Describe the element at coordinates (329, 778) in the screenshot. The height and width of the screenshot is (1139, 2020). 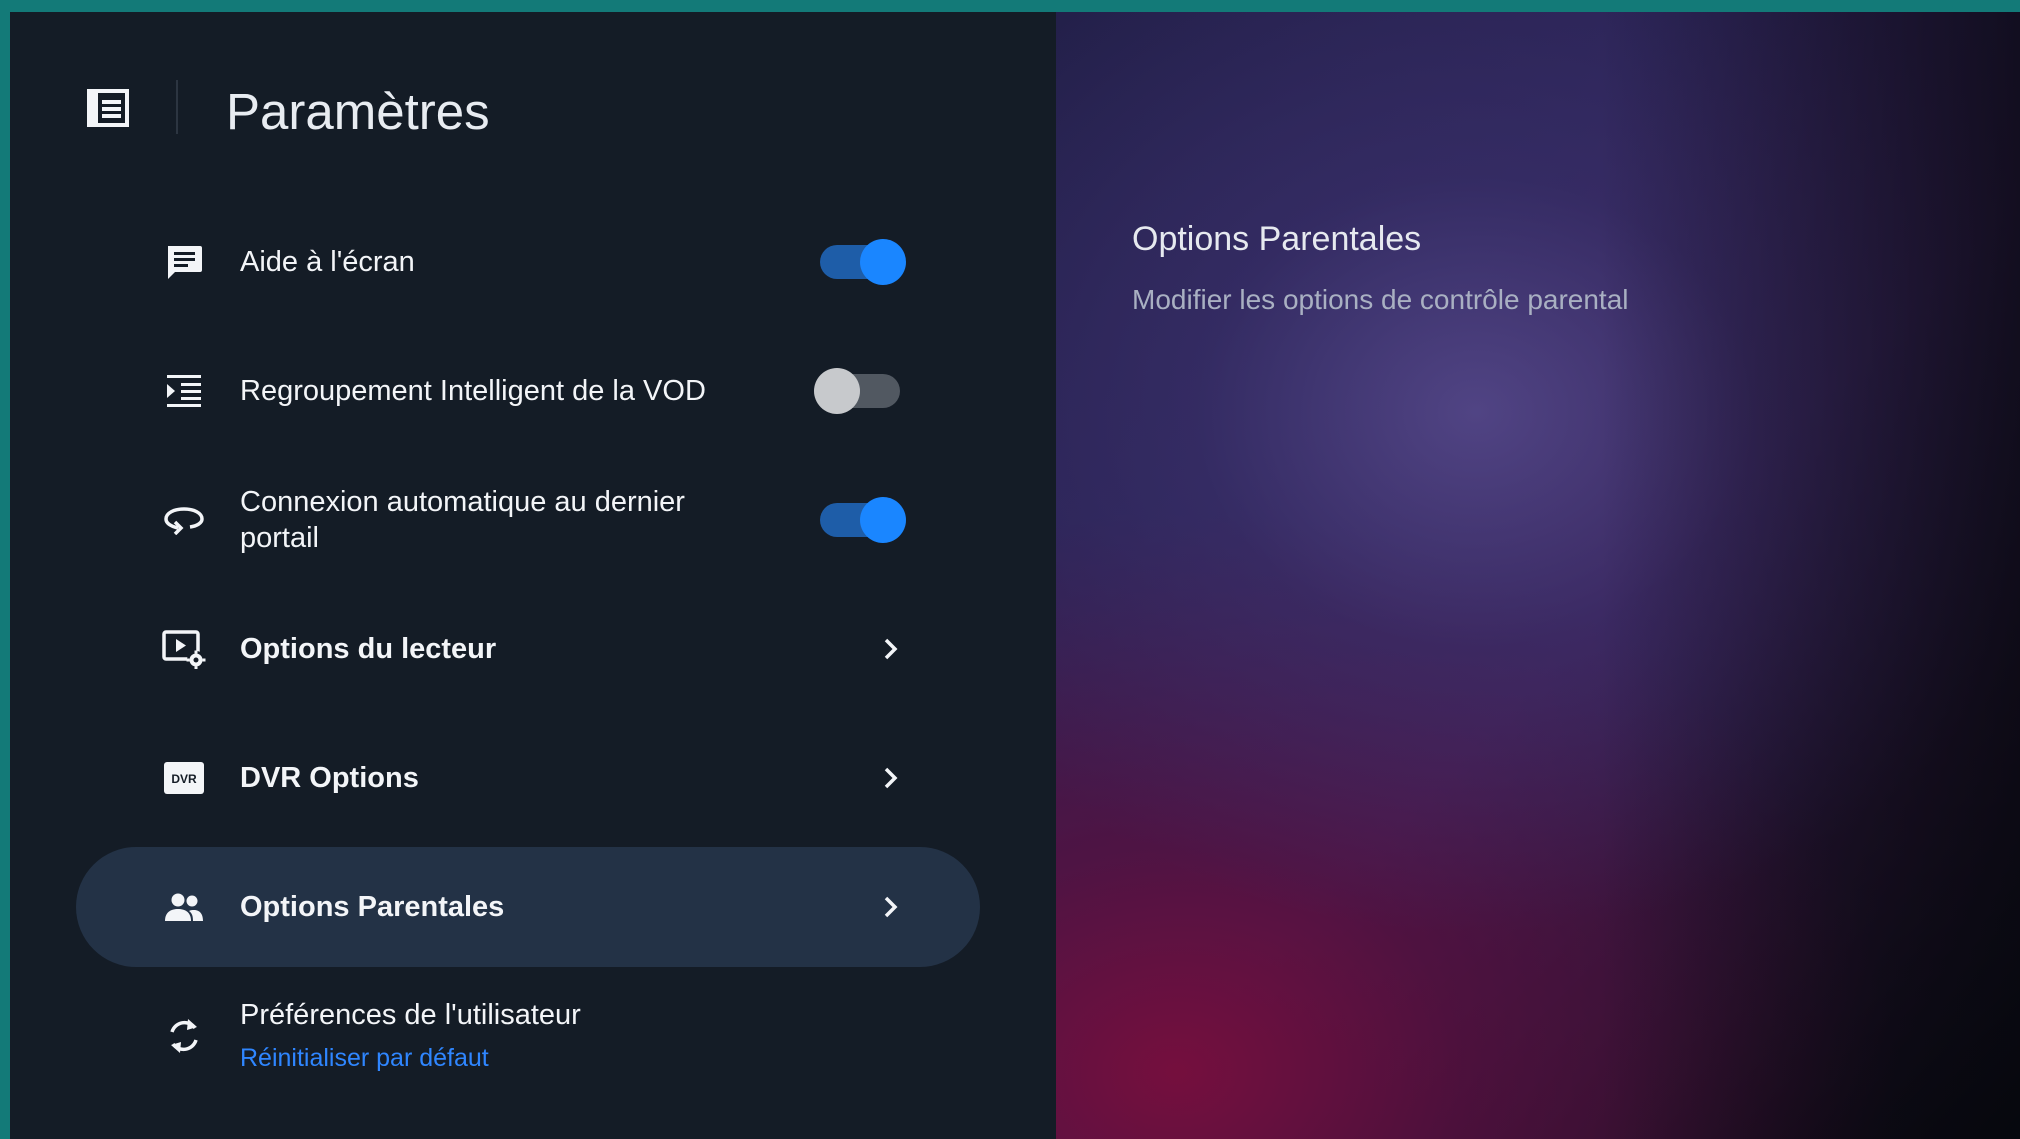
I see `setting-label: DVR Options` at that location.